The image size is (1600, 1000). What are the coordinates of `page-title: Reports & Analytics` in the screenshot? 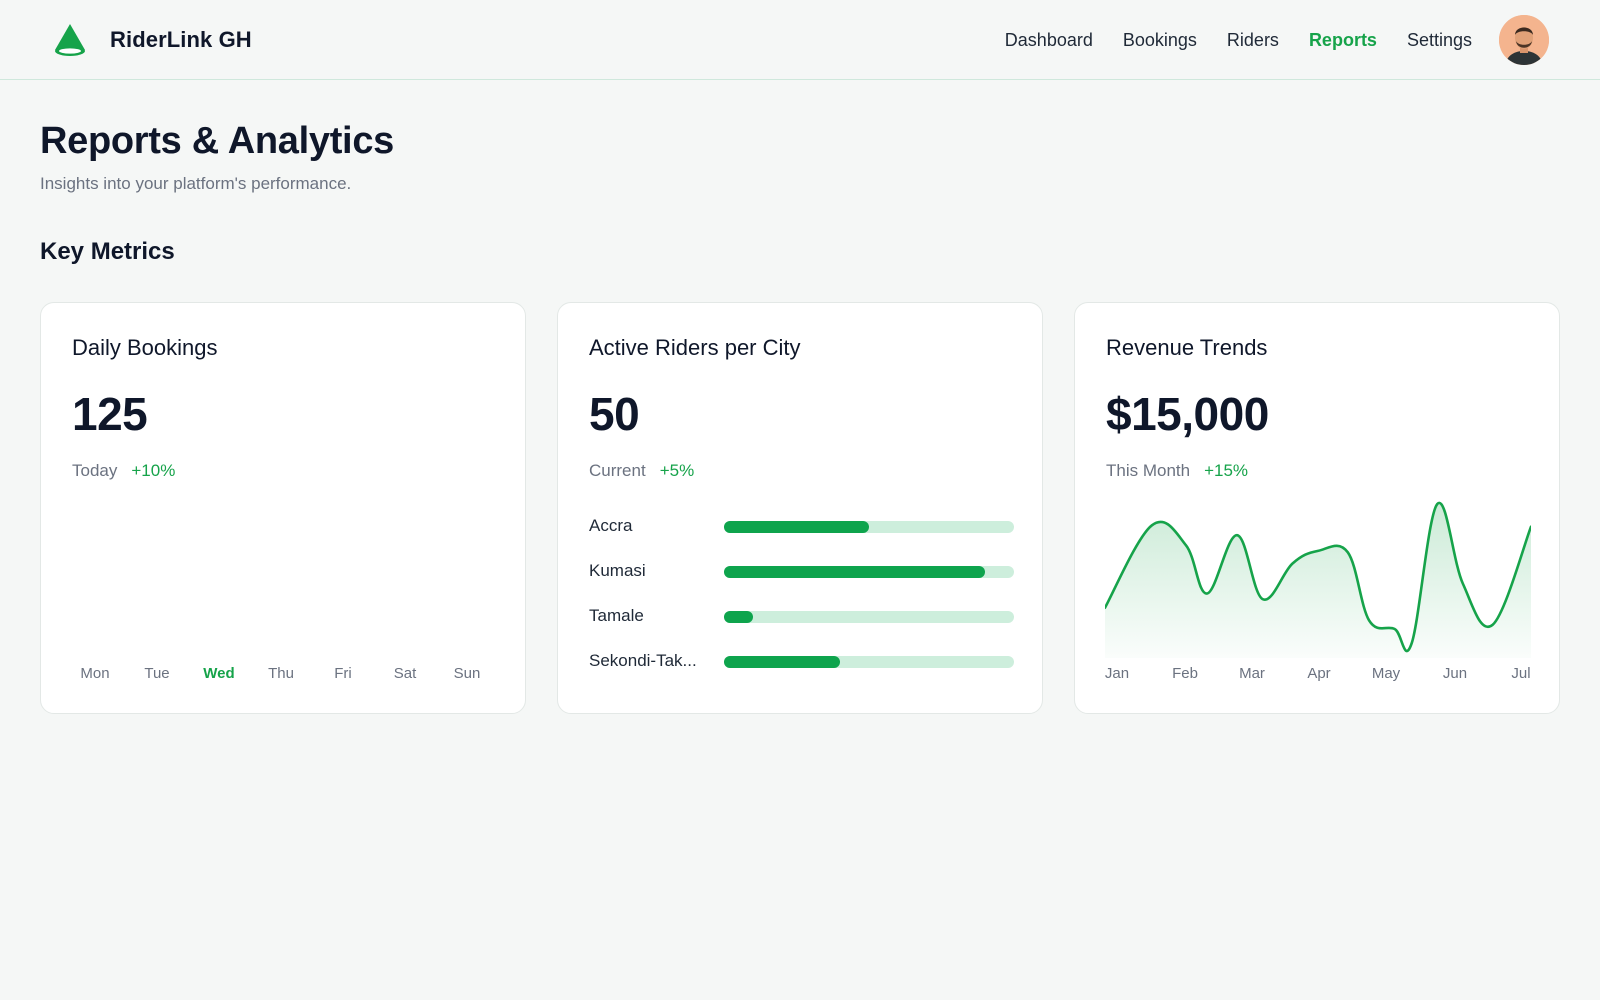 It's located at (217, 141).